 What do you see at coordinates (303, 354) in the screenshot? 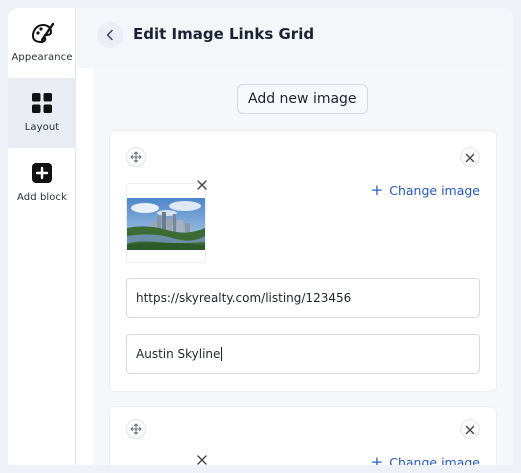
I see `caption-input: Austin Skyline` at bounding box center [303, 354].